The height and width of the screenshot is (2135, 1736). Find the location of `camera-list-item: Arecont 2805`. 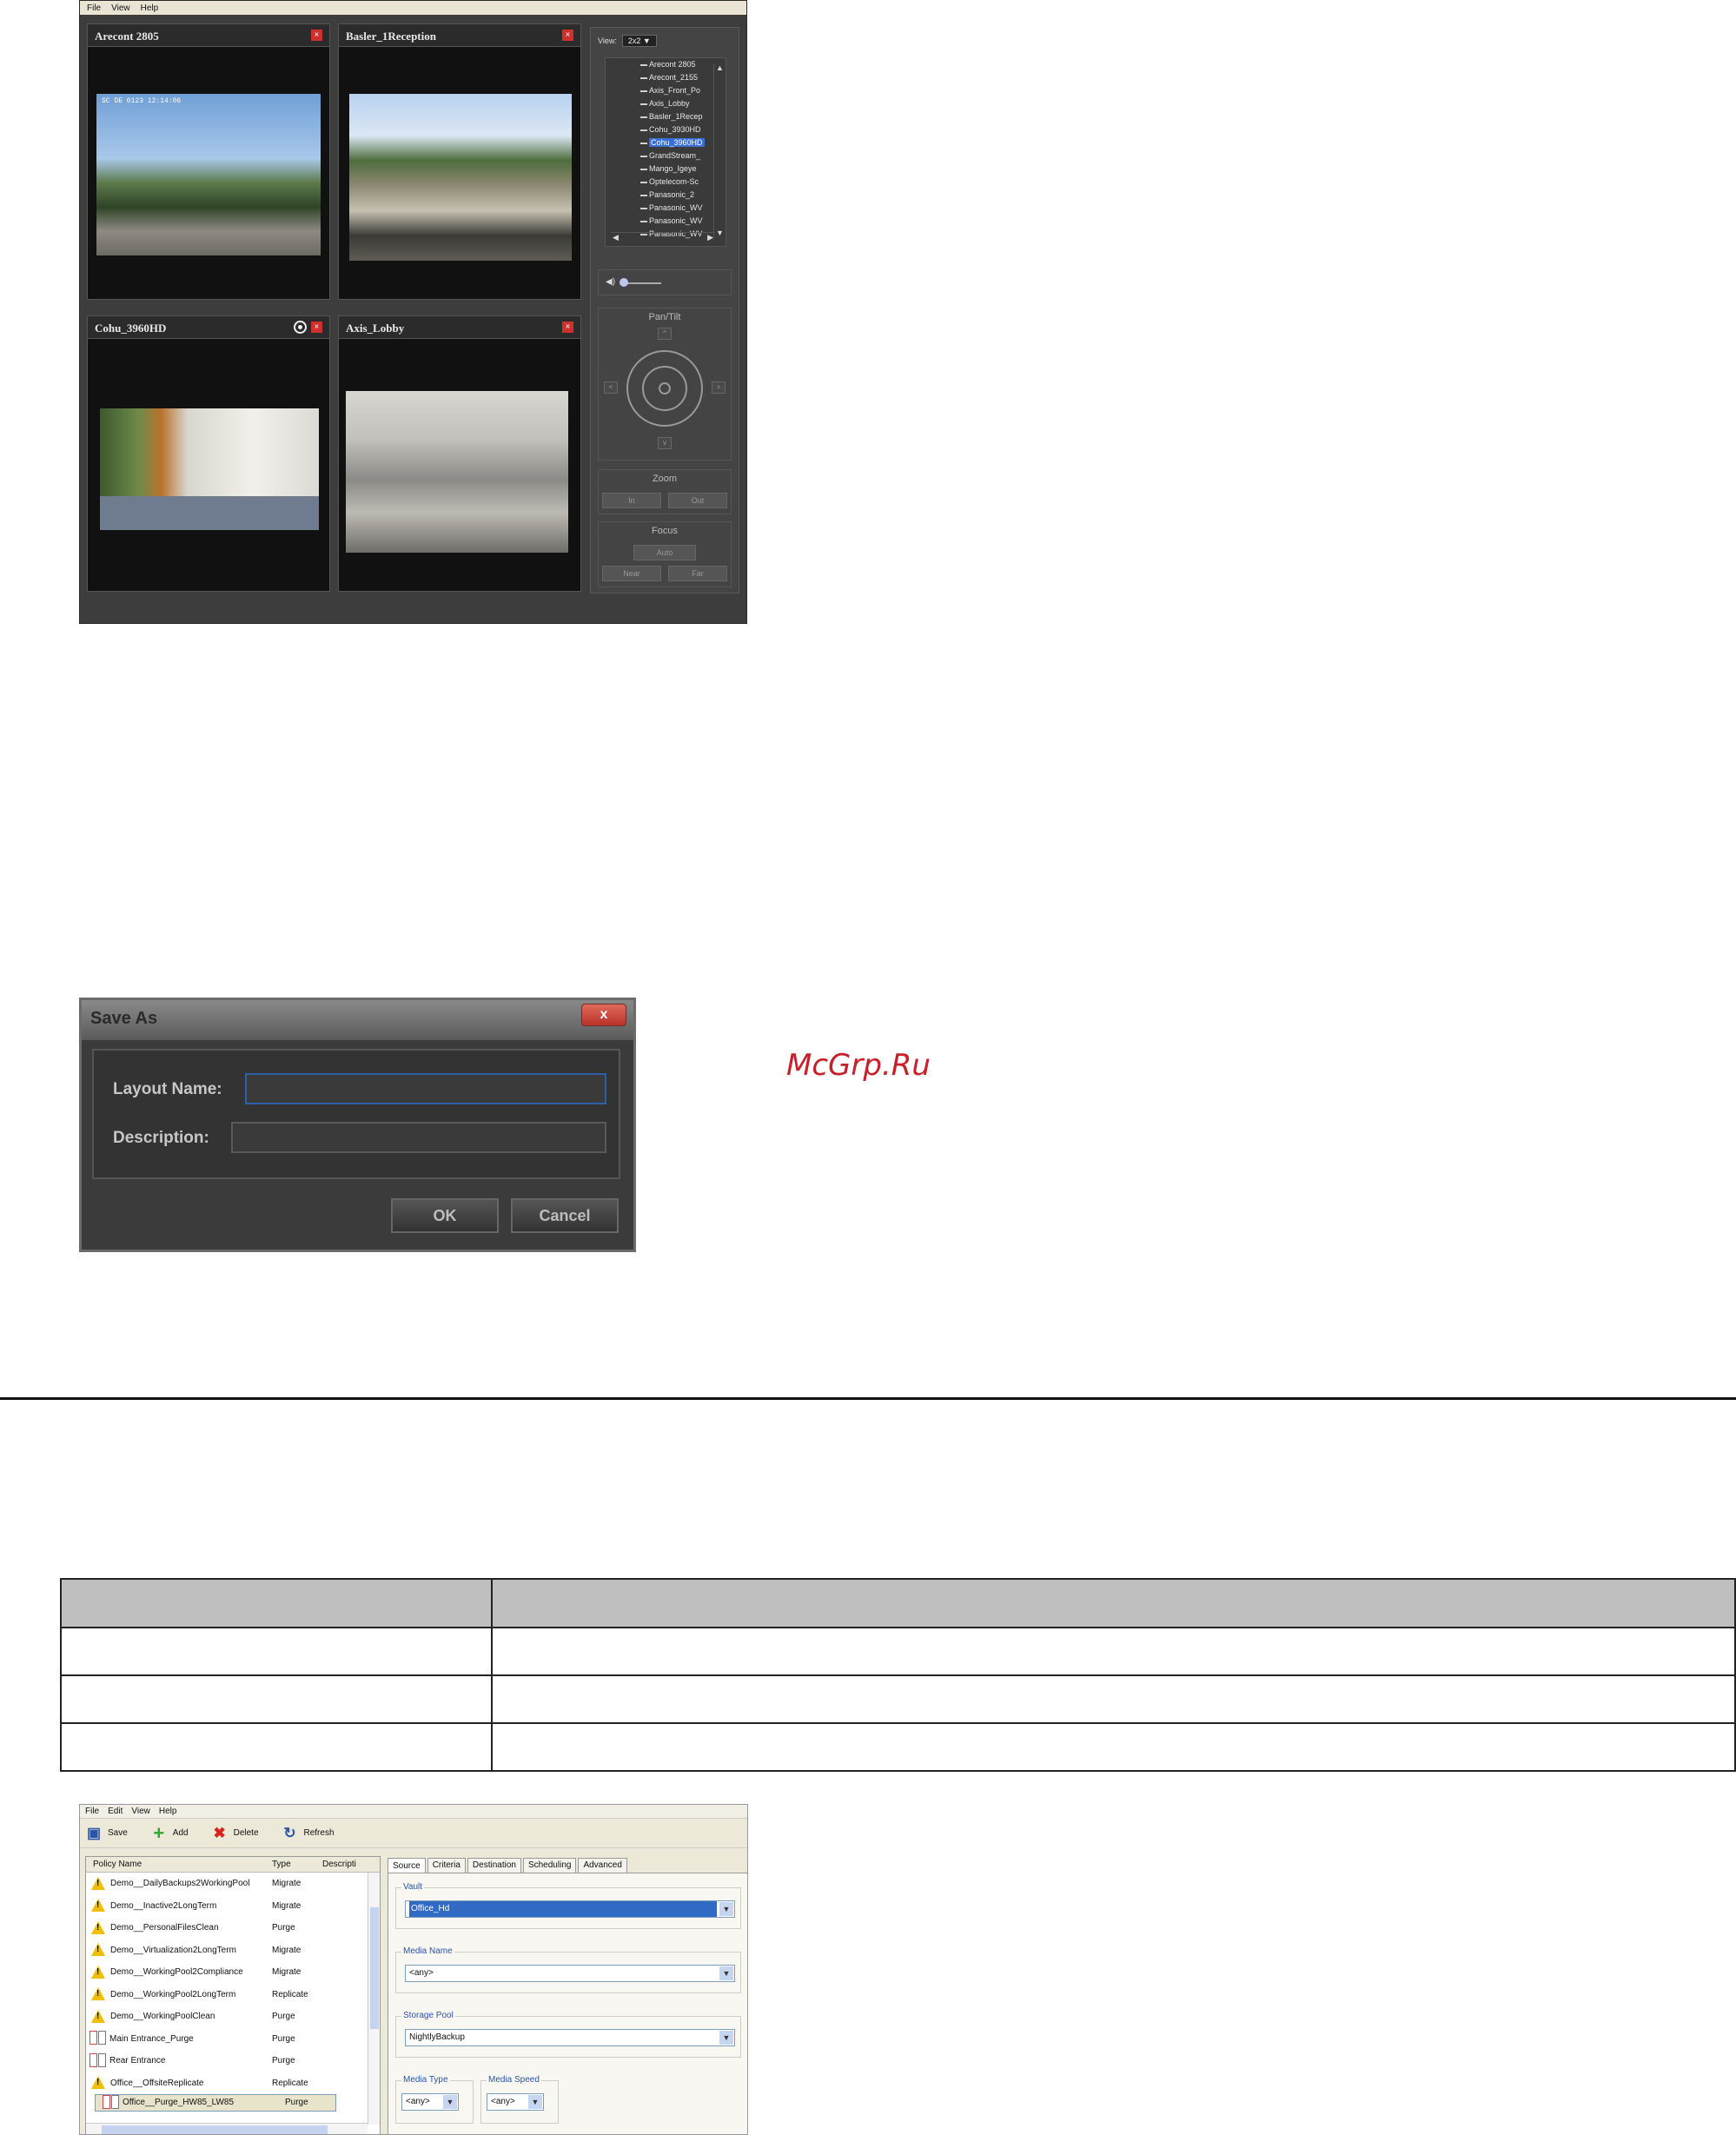

camera-list-item: Arecont 2805 is located at coordinates (666, 64).